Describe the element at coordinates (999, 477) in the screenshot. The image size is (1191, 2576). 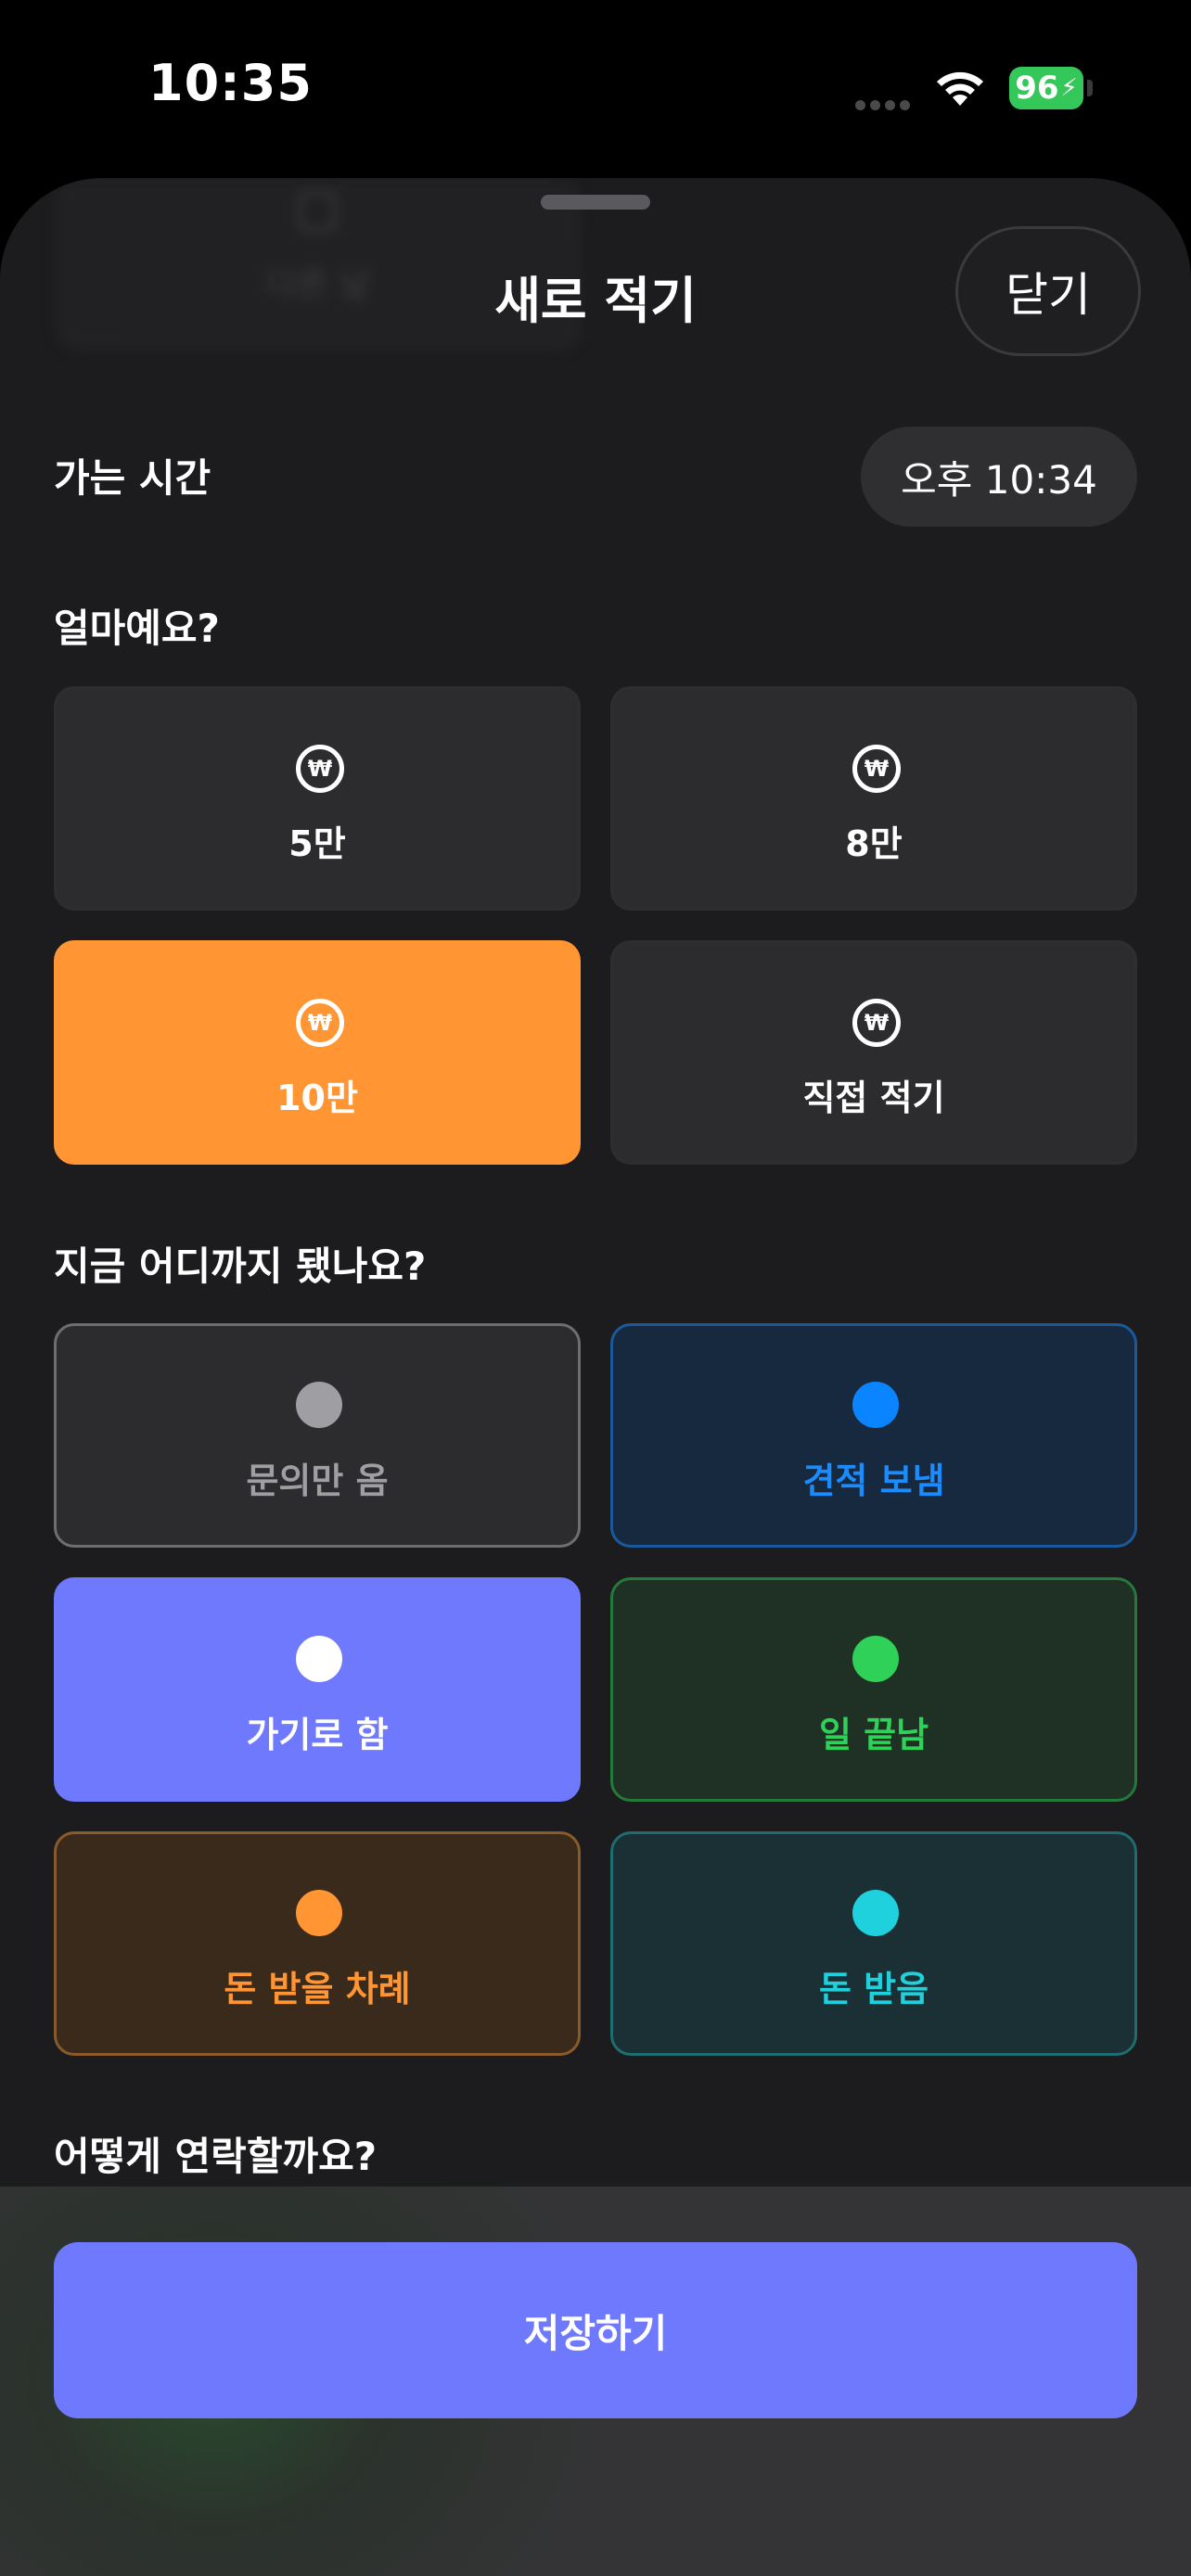
I see `departure-time-picker: 오후 10:34` at that location.